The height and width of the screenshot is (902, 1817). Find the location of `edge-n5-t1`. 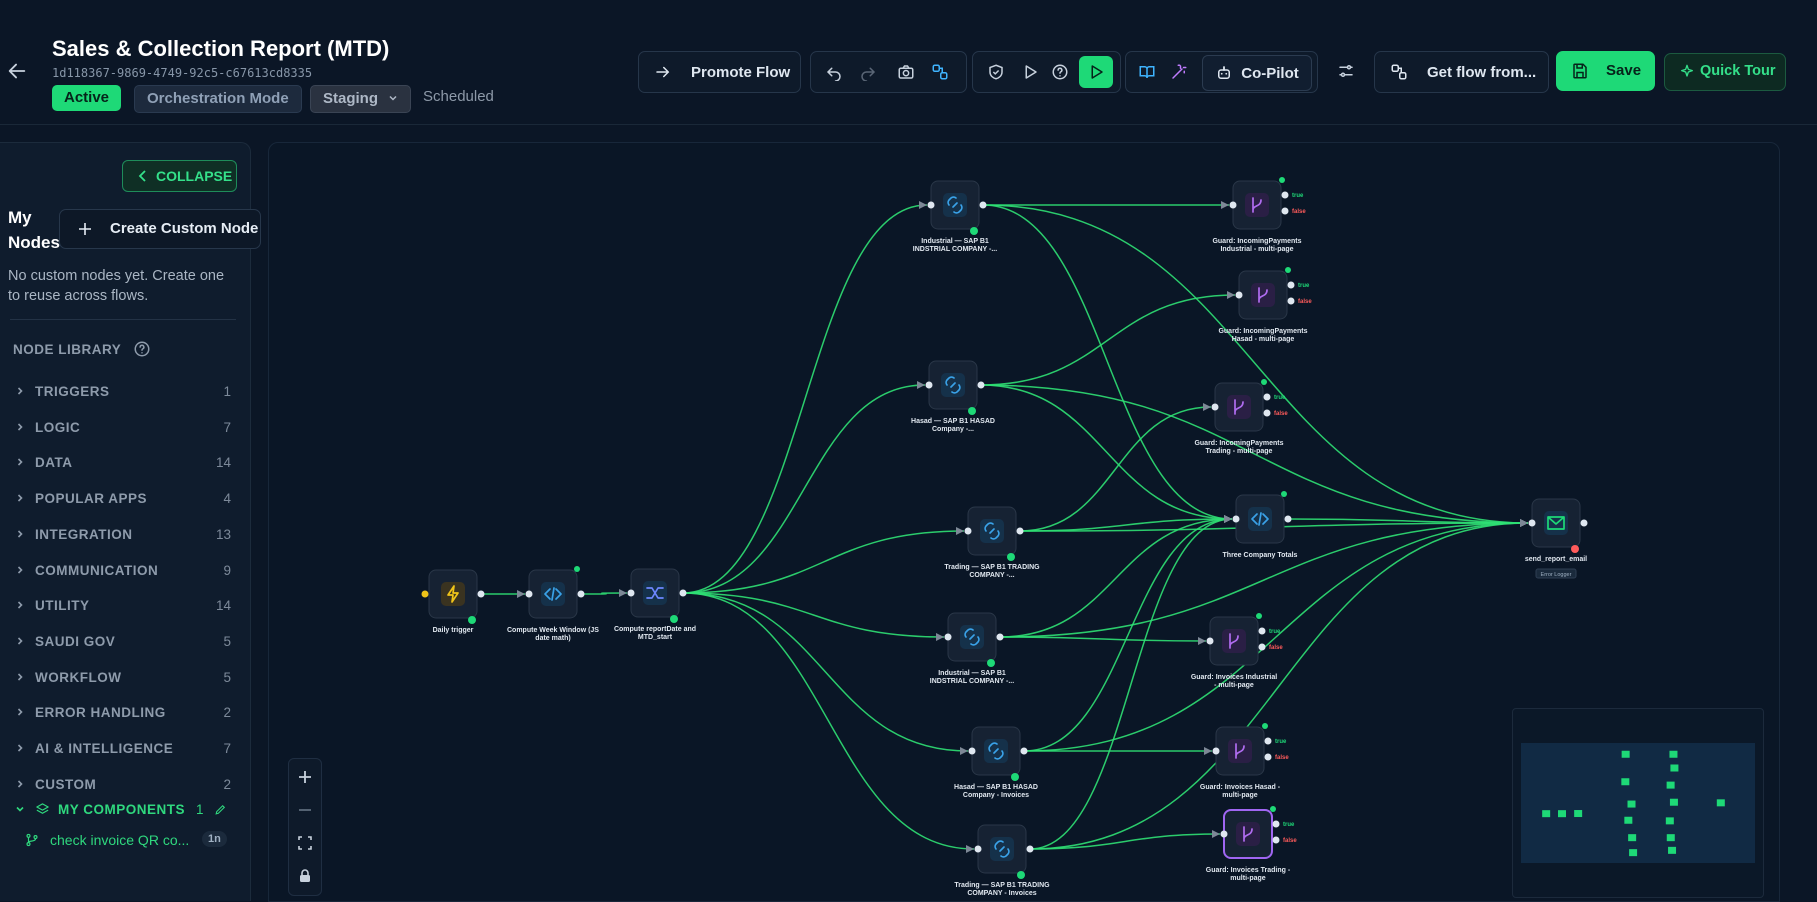

edge-n5-t1 is located at coordinates (1106, 452).